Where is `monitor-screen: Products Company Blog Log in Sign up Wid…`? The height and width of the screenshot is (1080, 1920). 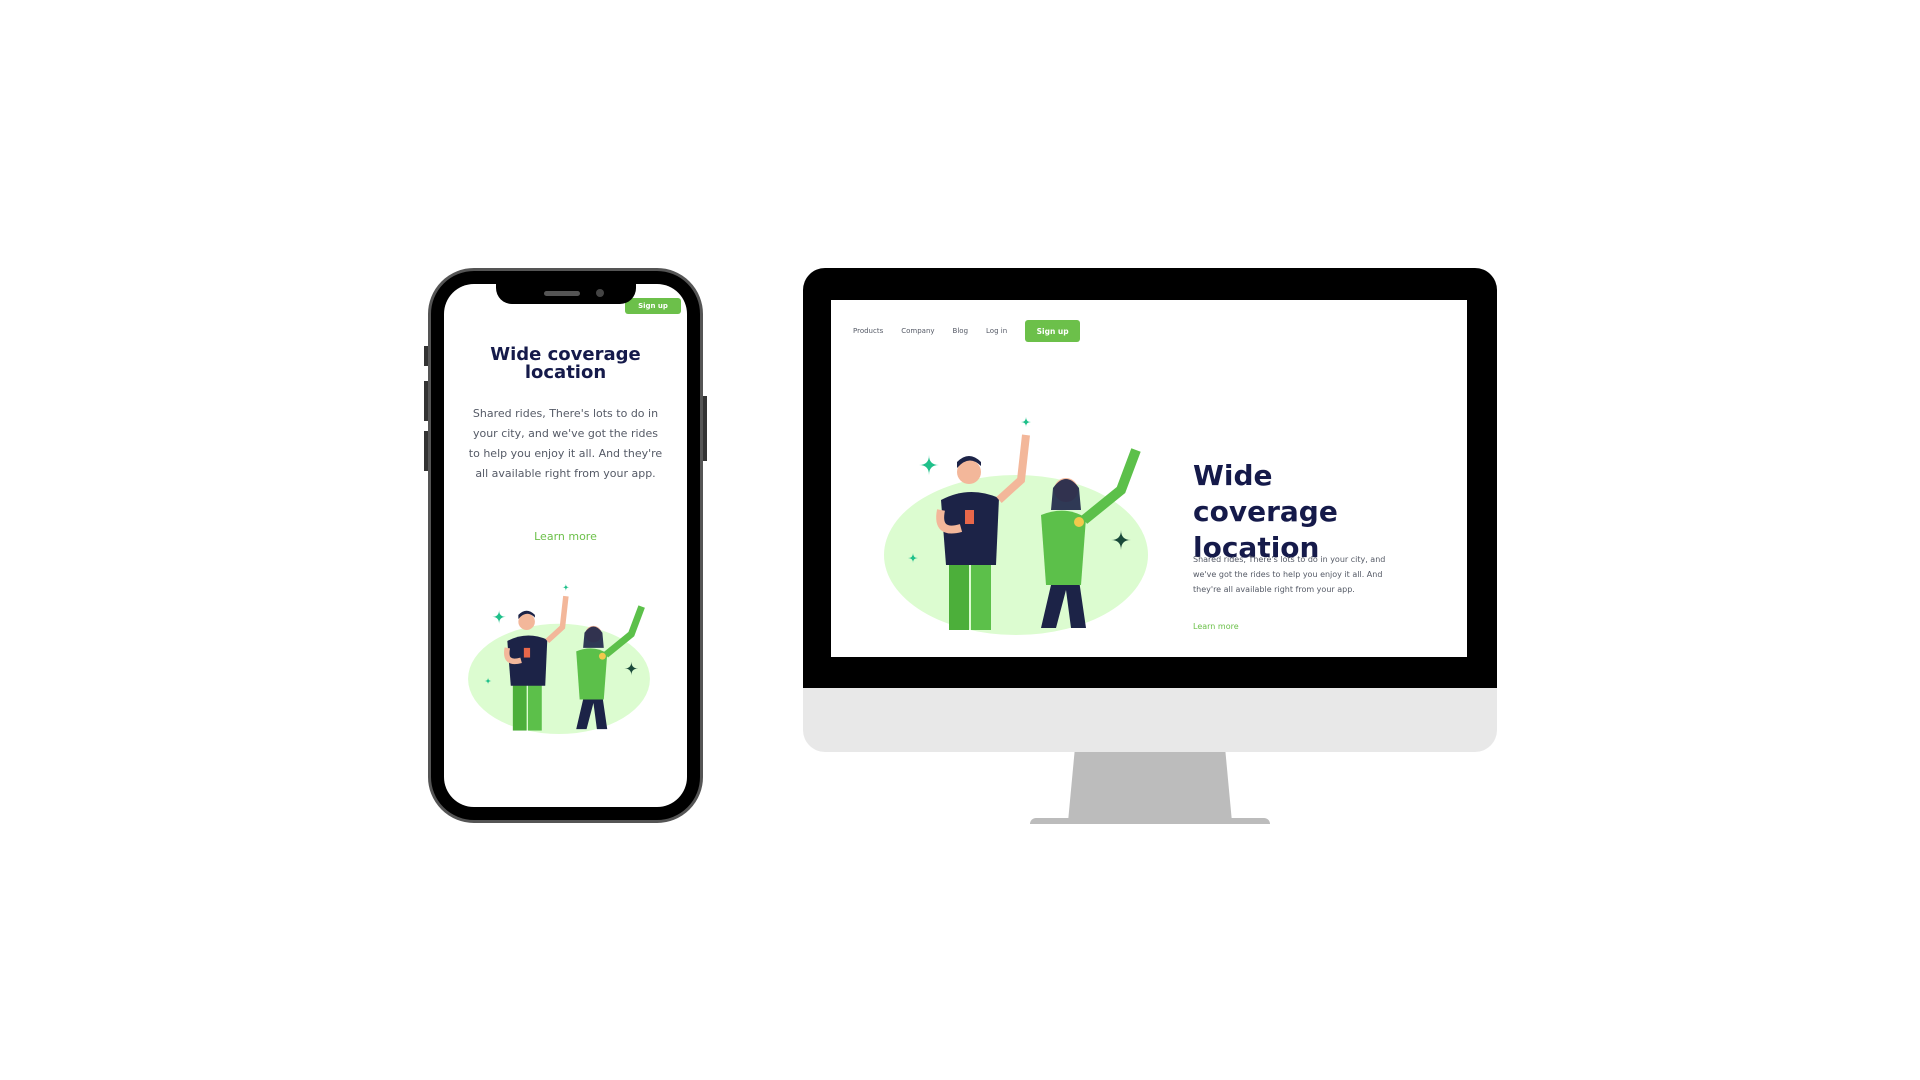 monitor-screen: Products Company Blog Log in Sign up Wid… is located at coordinates (1149, 478).